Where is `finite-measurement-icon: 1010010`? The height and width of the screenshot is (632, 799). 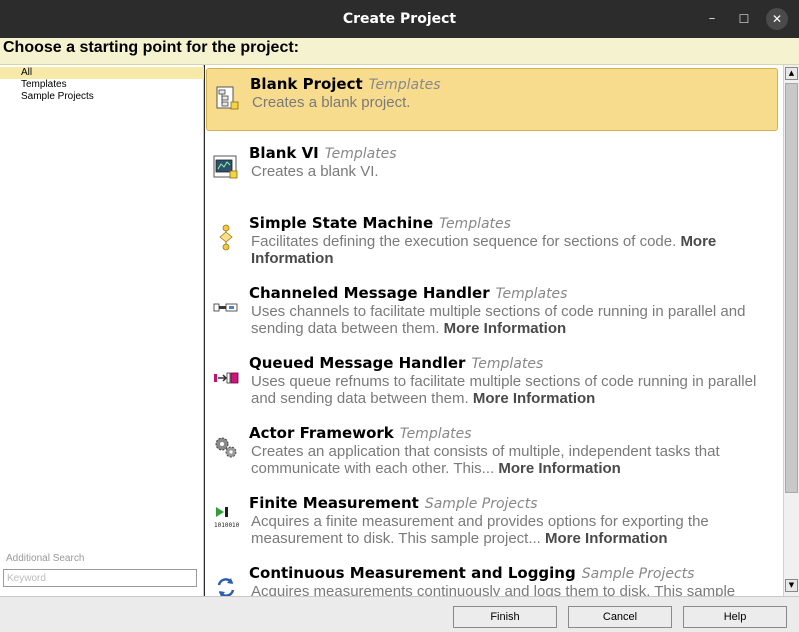 finite-measurement-icon: 1010010 is located at coordinates (226, 517).